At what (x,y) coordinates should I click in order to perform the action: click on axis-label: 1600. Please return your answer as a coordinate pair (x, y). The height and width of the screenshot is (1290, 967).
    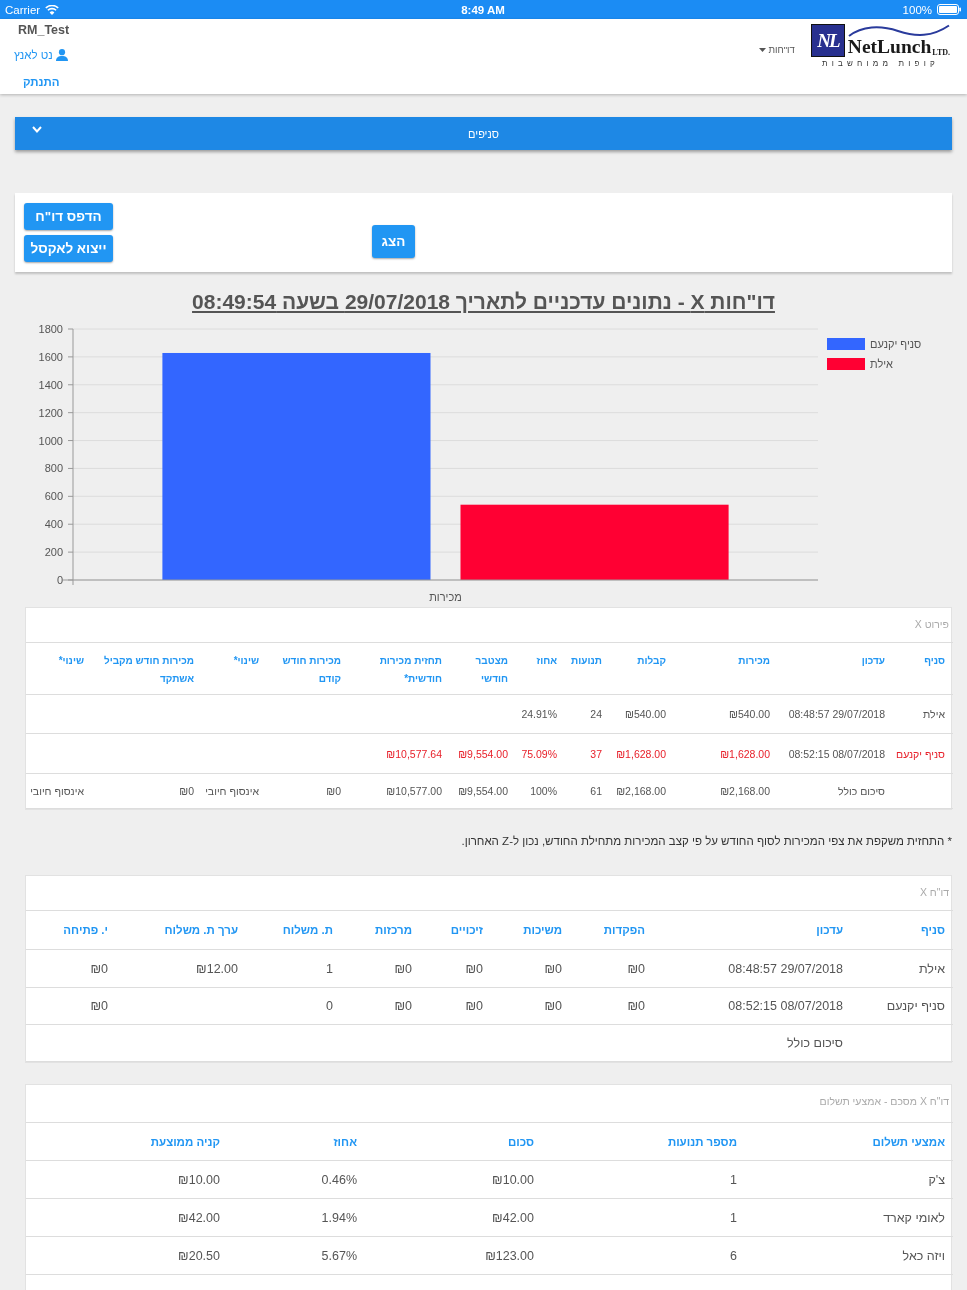
    Looking at the image, I should click on (50, 356).